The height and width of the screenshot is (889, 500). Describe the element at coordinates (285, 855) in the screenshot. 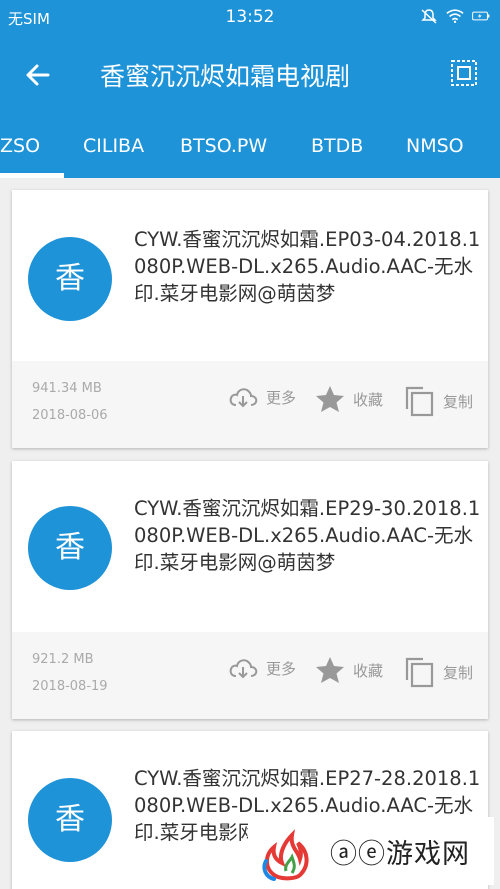

I see `flame-logo-icon` at that location.